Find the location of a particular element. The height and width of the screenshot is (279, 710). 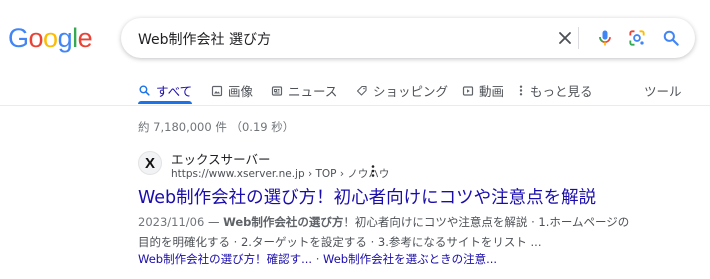

site-url: https://www.xserver.ne.jp › TOP › ノウハウ is located at coordinates (280, 173).